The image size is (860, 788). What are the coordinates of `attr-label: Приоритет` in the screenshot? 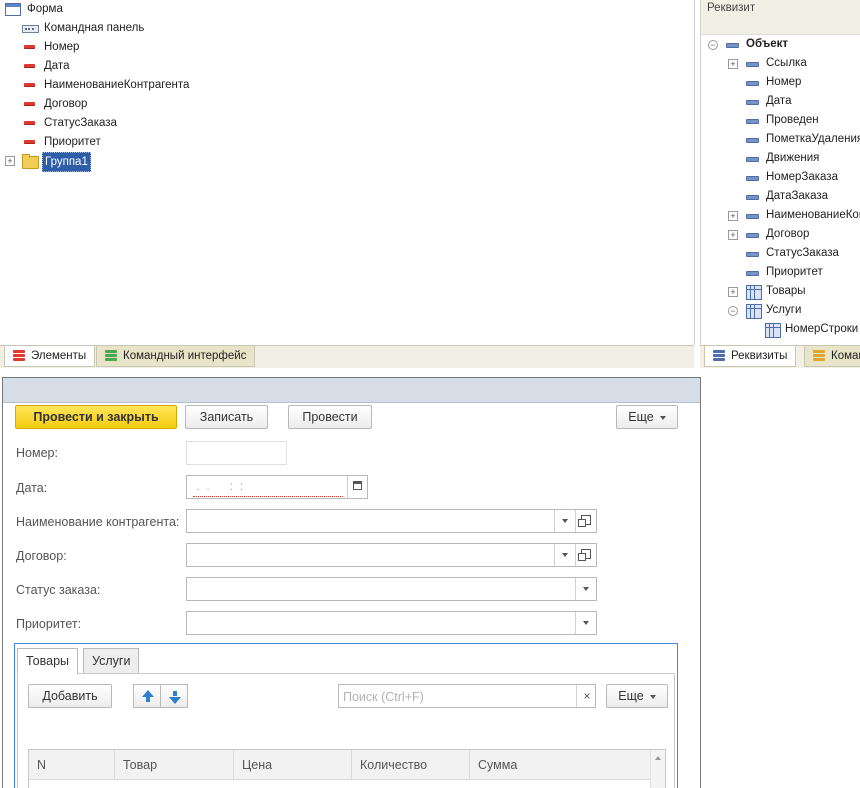 It's located at (794, 272).